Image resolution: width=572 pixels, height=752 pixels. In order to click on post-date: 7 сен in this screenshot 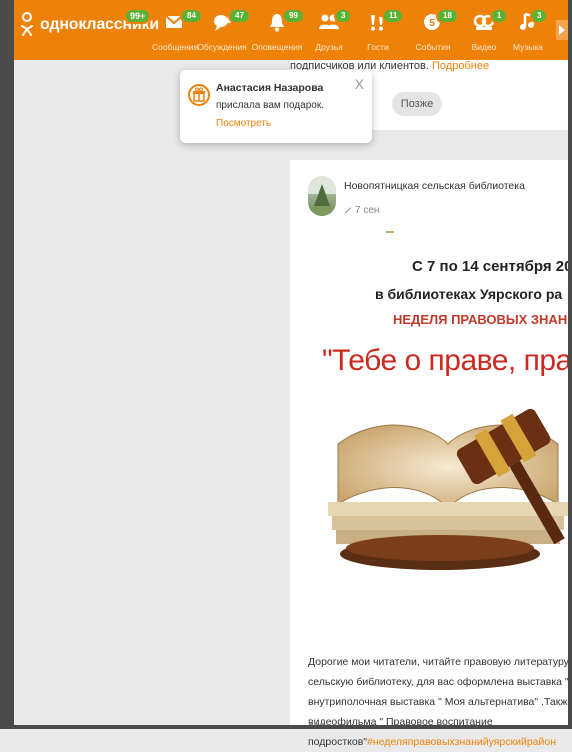, I will do `click(361, 210)`.